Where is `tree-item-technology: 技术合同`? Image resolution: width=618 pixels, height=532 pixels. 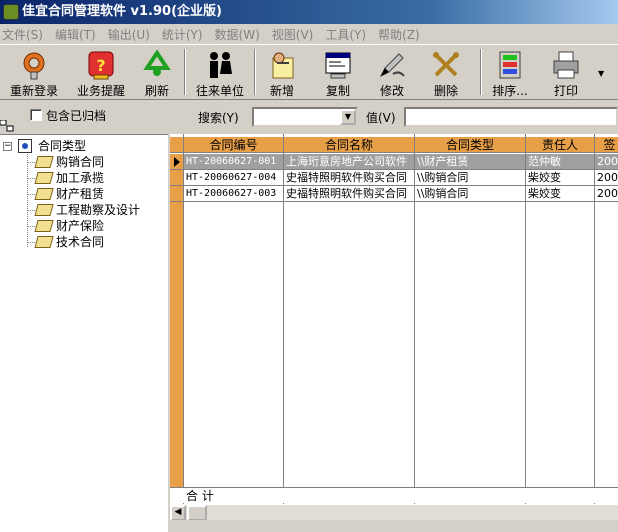 tree-item-technology: 技术合同 is located at coordinates (84, 242).